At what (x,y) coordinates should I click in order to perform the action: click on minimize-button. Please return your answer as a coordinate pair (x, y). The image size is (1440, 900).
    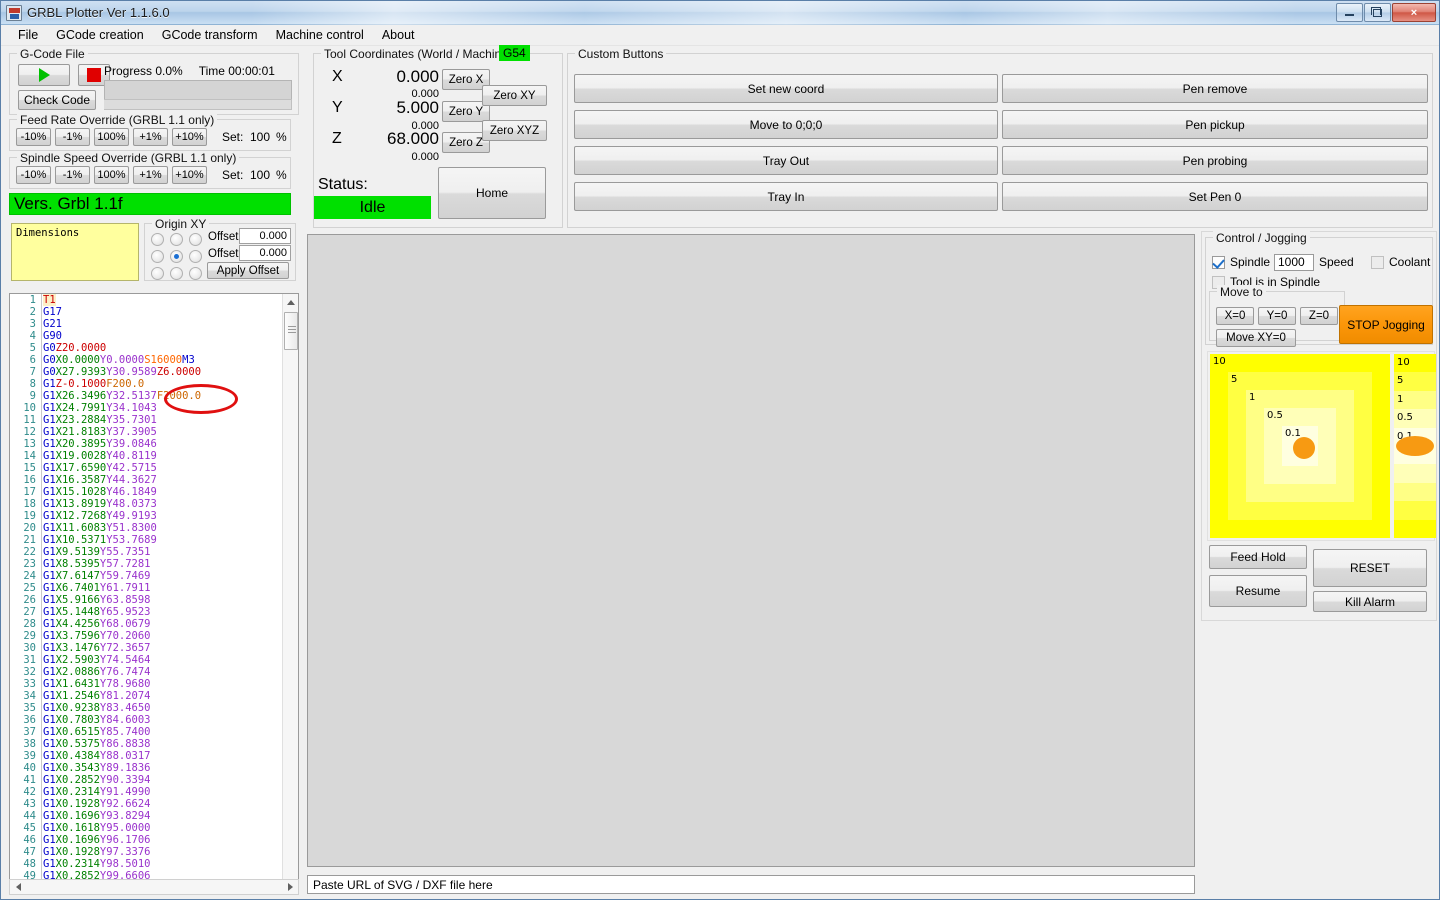
    Looking at the image, I should click on (1349, 12).